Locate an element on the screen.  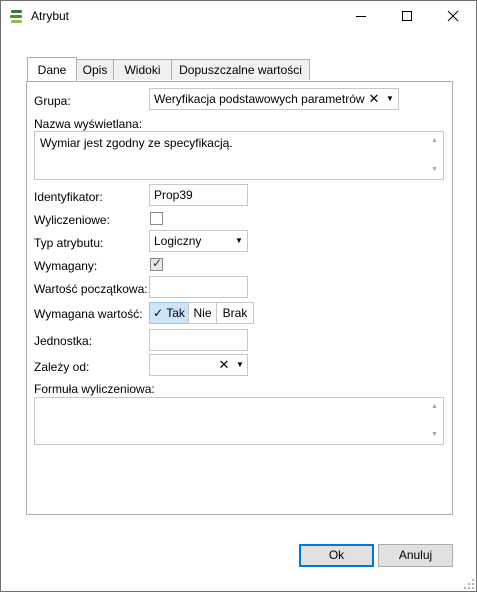
option-nie: Nie is located at coordinates (202, 313).